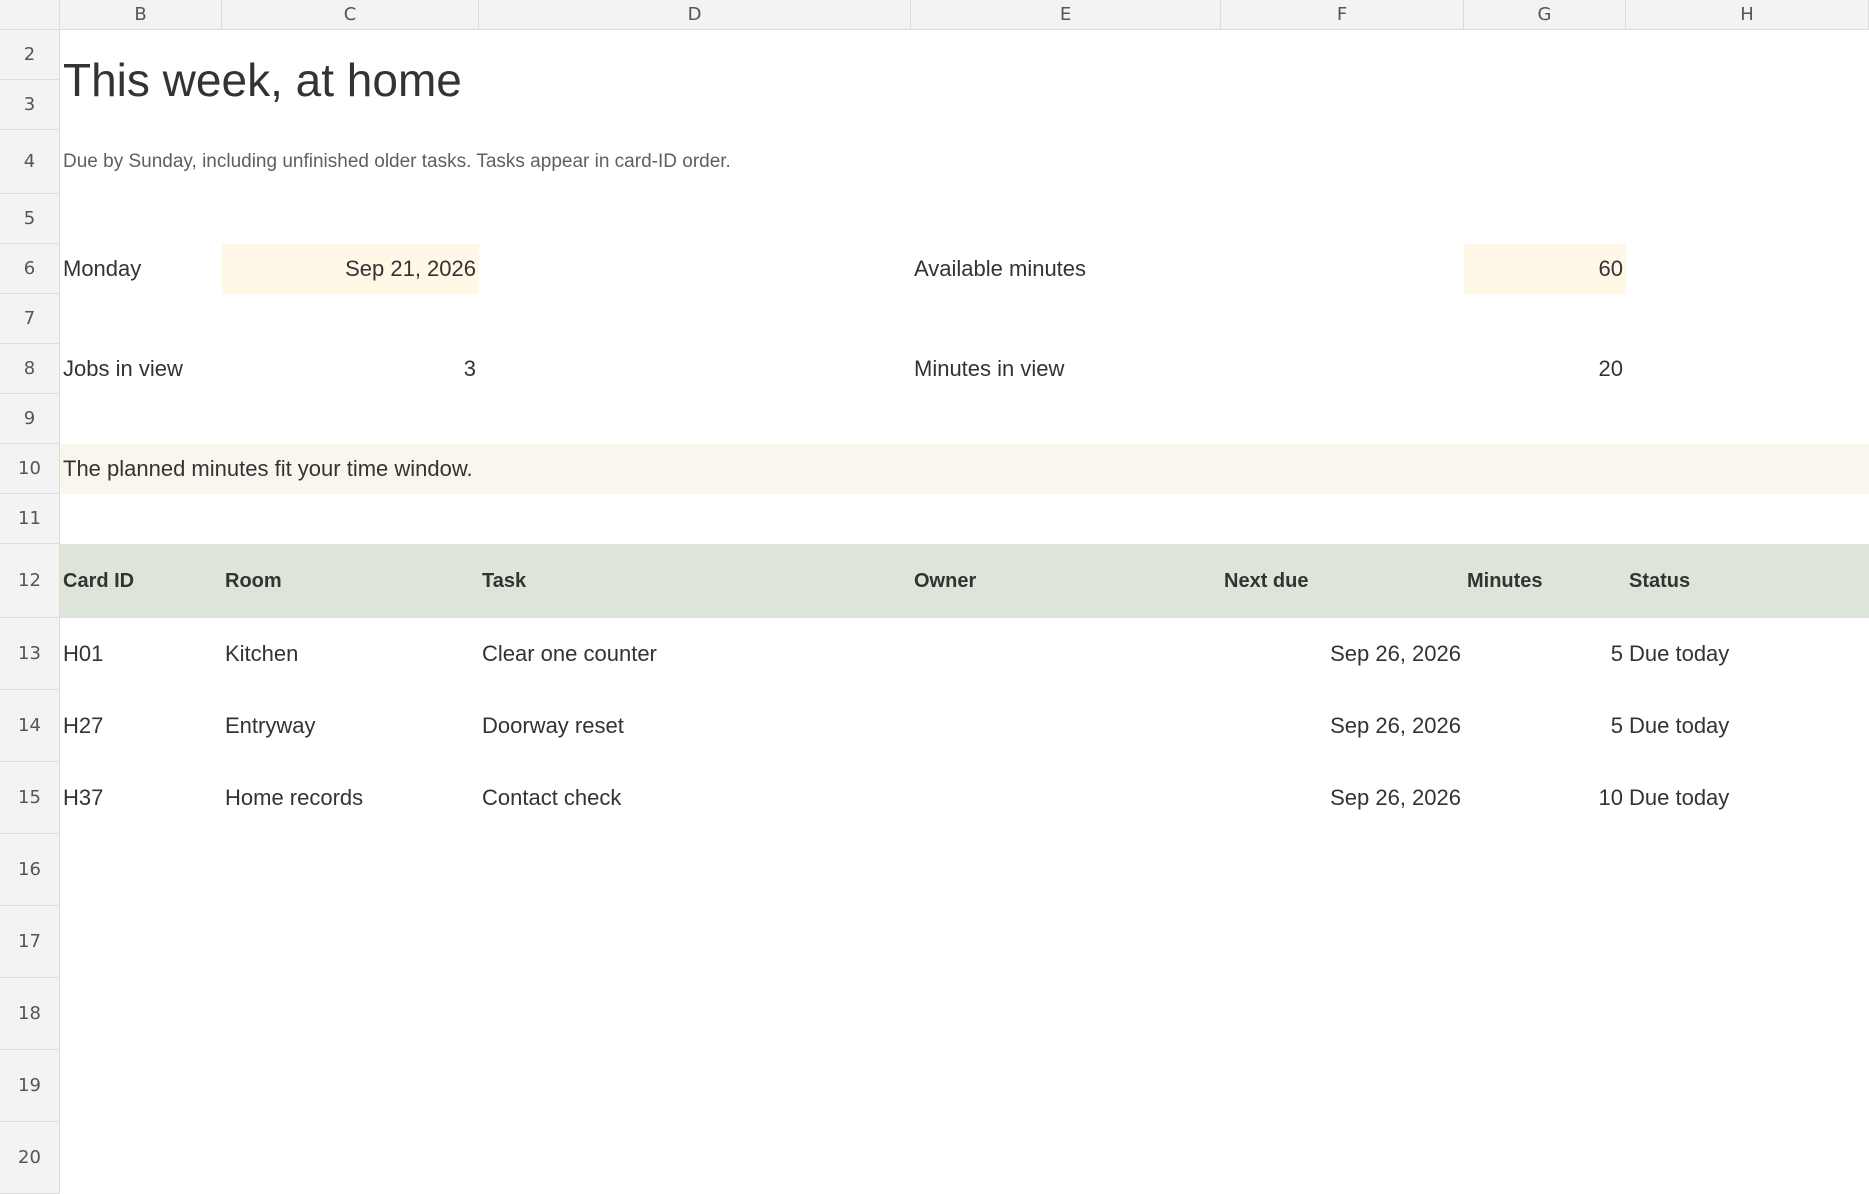 The image size is (1869, 1194). Describe the element at coordinates (102, 268) in the screenshot. I see `monday-label: Monday` at that location.